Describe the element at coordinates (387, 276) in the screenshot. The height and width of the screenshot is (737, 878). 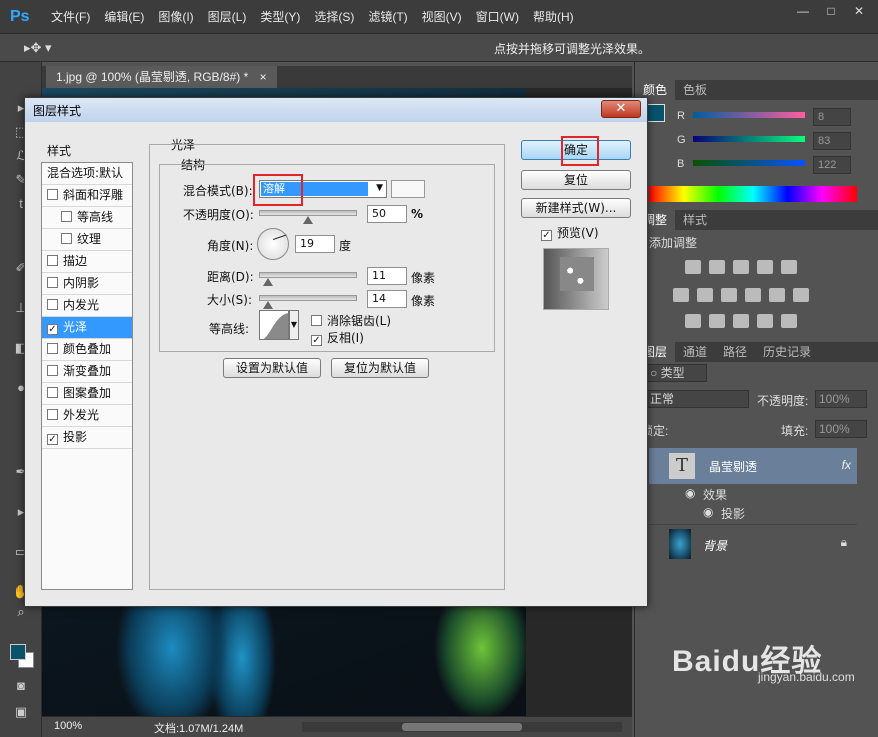
I see `distance-field: 11` at that location.